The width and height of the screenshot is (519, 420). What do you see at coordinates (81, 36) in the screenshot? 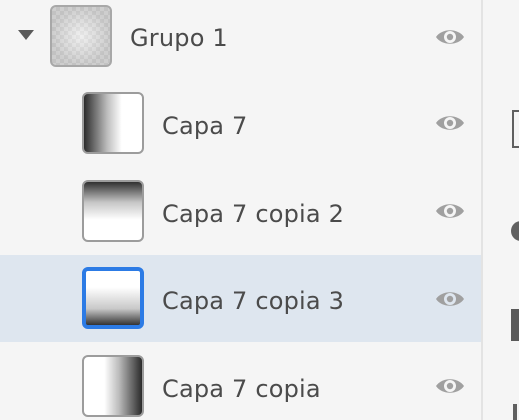
I see `group-thumbnail` at bounding box center [81, 36].